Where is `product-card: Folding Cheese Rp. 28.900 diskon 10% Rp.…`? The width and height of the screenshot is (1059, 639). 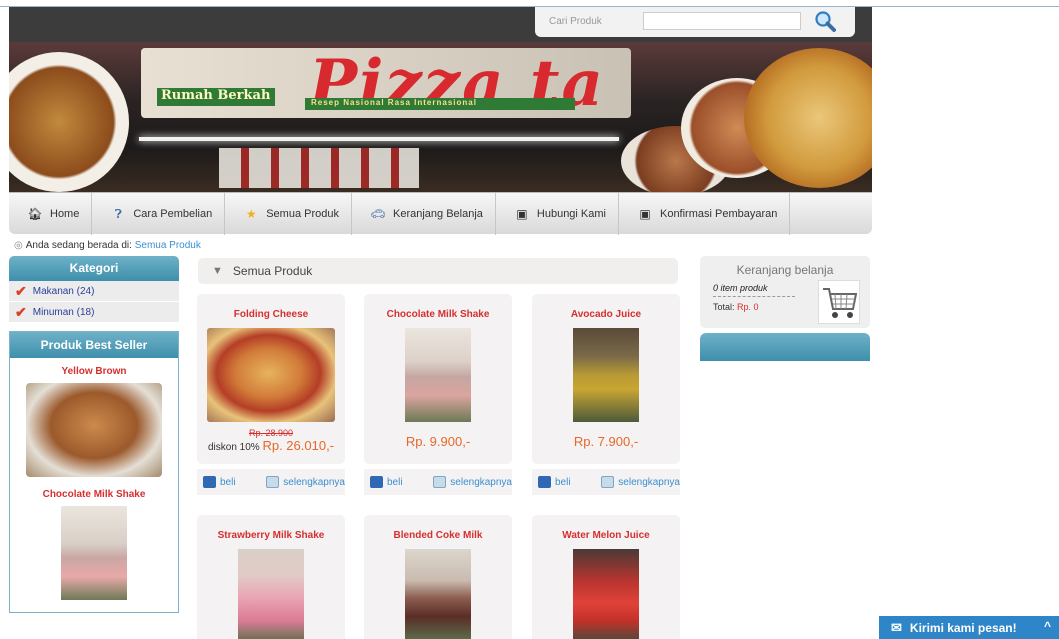
product-card: Folding Cheese Rp. 28.900 diskon 10% Rp.… is located at coordinates (271, 379).